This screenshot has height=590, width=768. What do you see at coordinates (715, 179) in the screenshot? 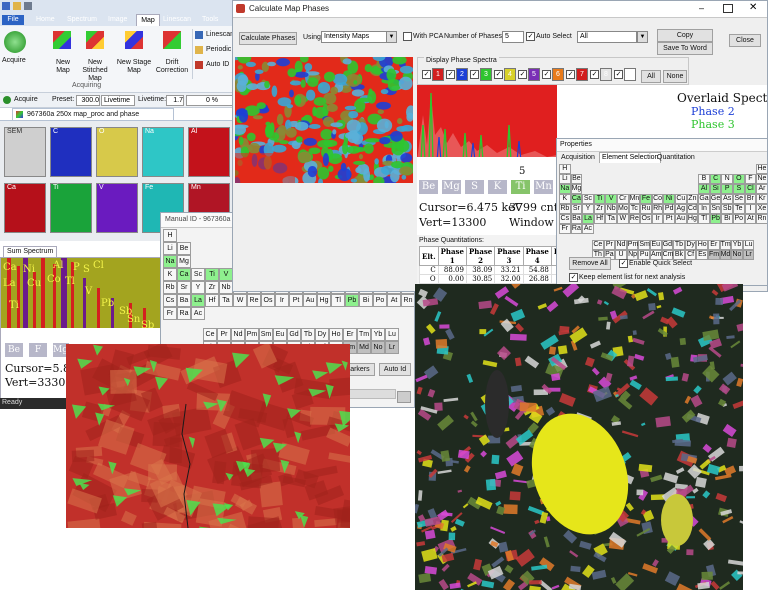
I see `element-c: C` at bounding box center [715, 179].